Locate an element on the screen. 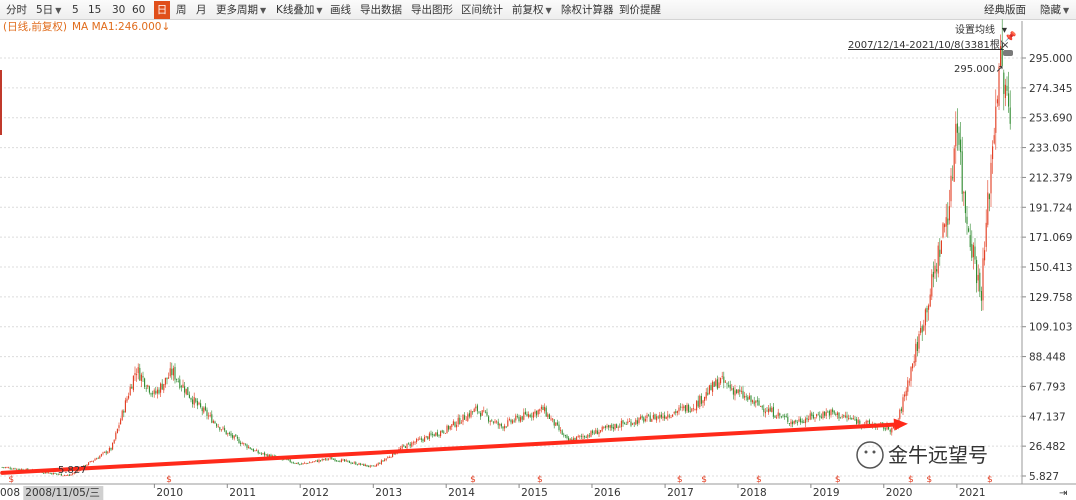 This screenshot has width=1076, height=500. x-tick-label: 008 is located at coordinates (10, 493).